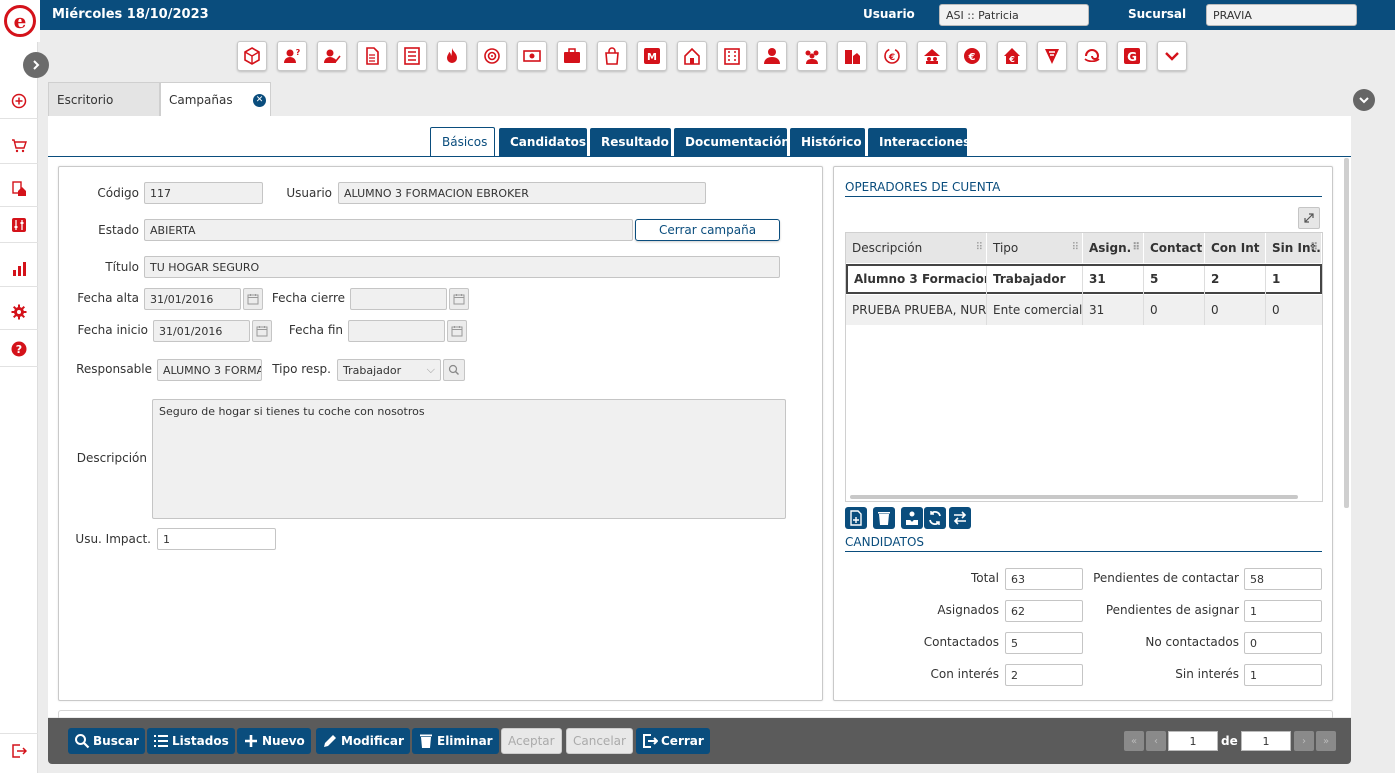  Describe the element at coordinates (1172, 56) in the screenshot. I see `chevron-down-icon` at that location.